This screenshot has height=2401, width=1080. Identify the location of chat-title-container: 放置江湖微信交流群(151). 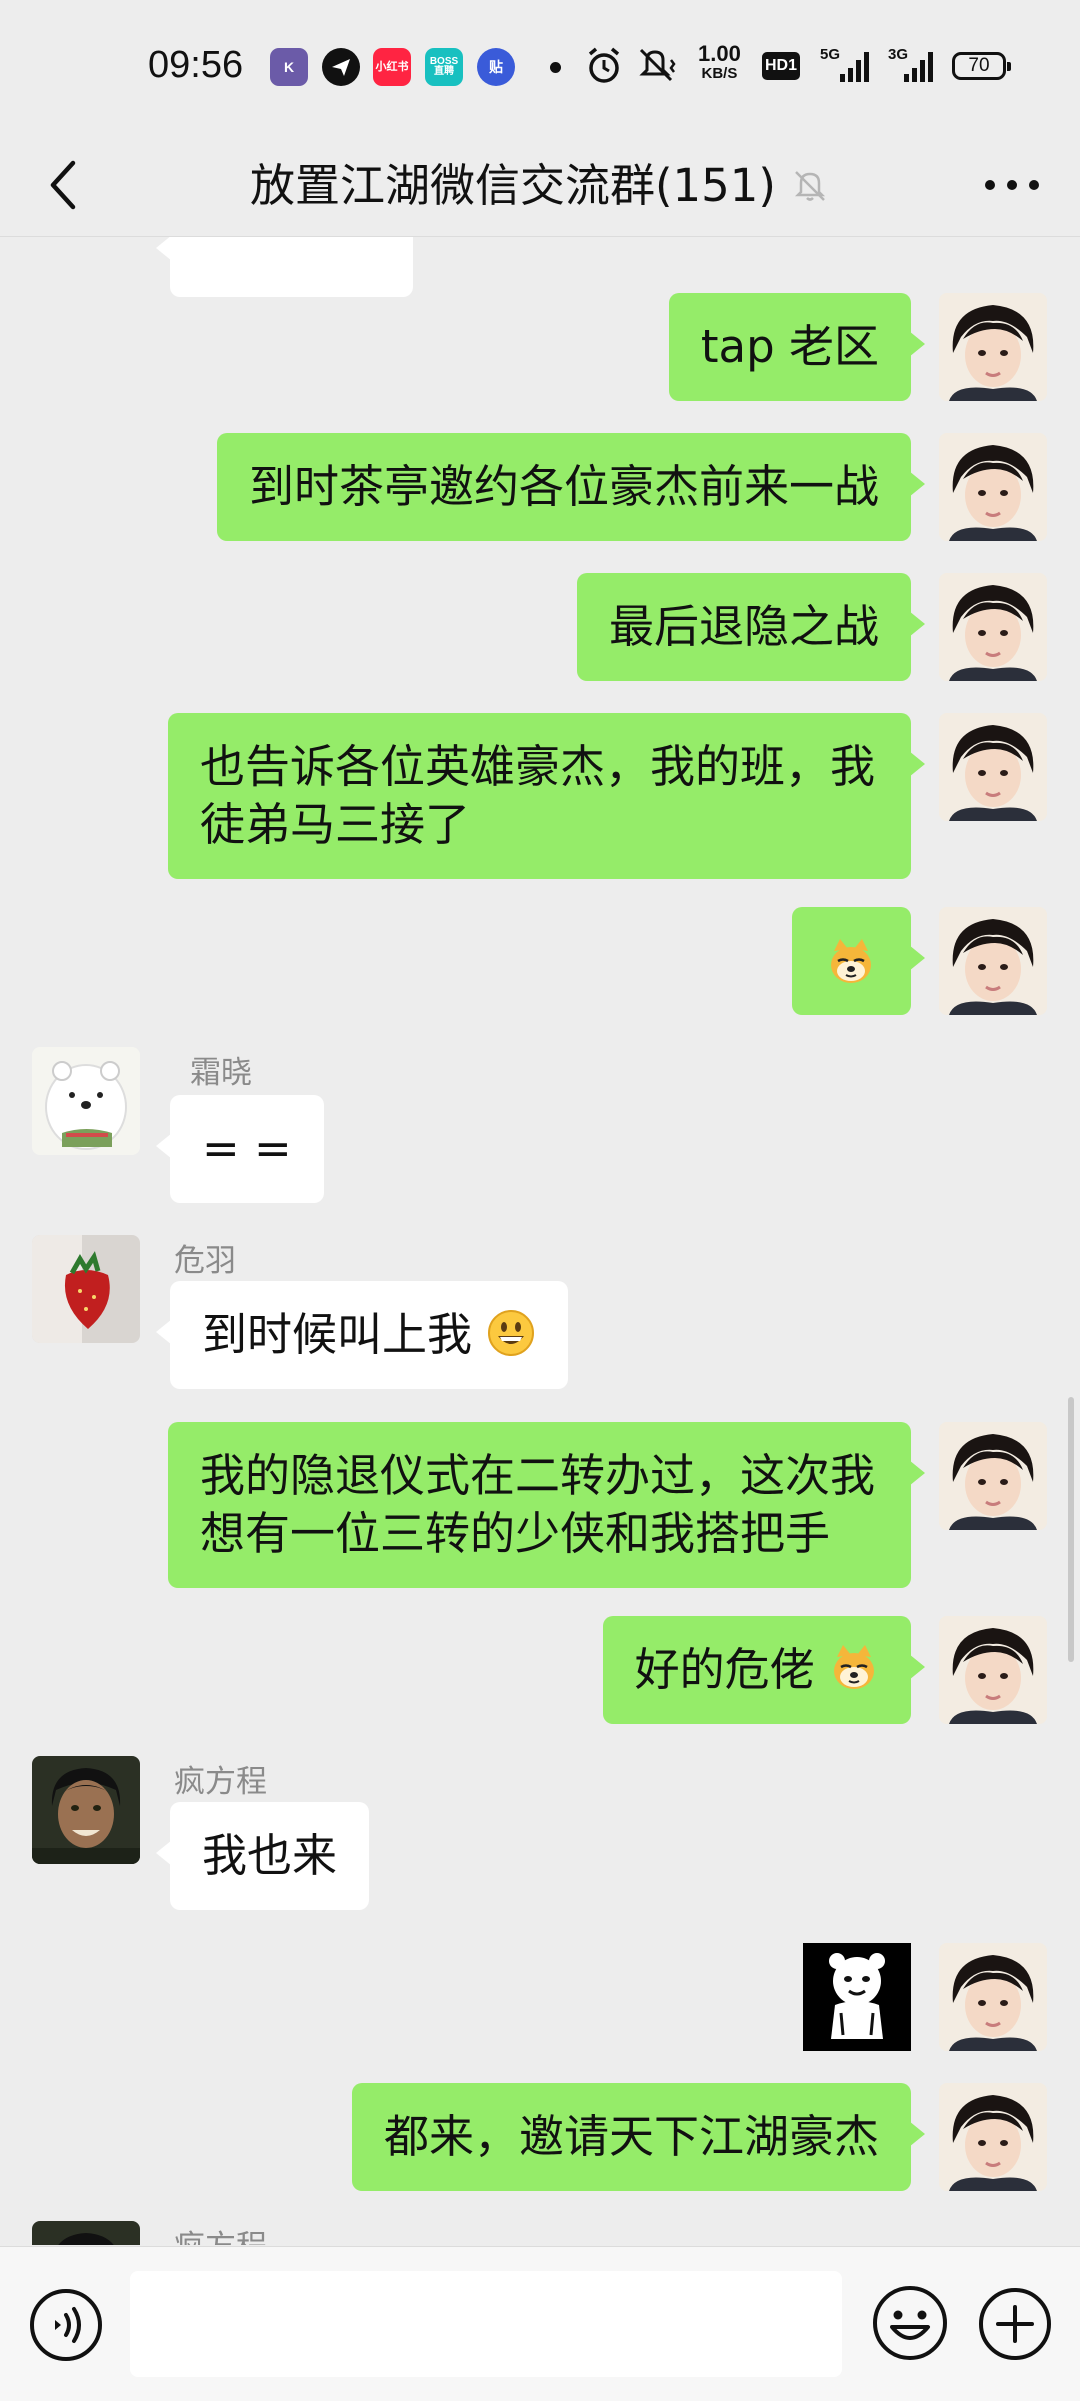
(540, 186).